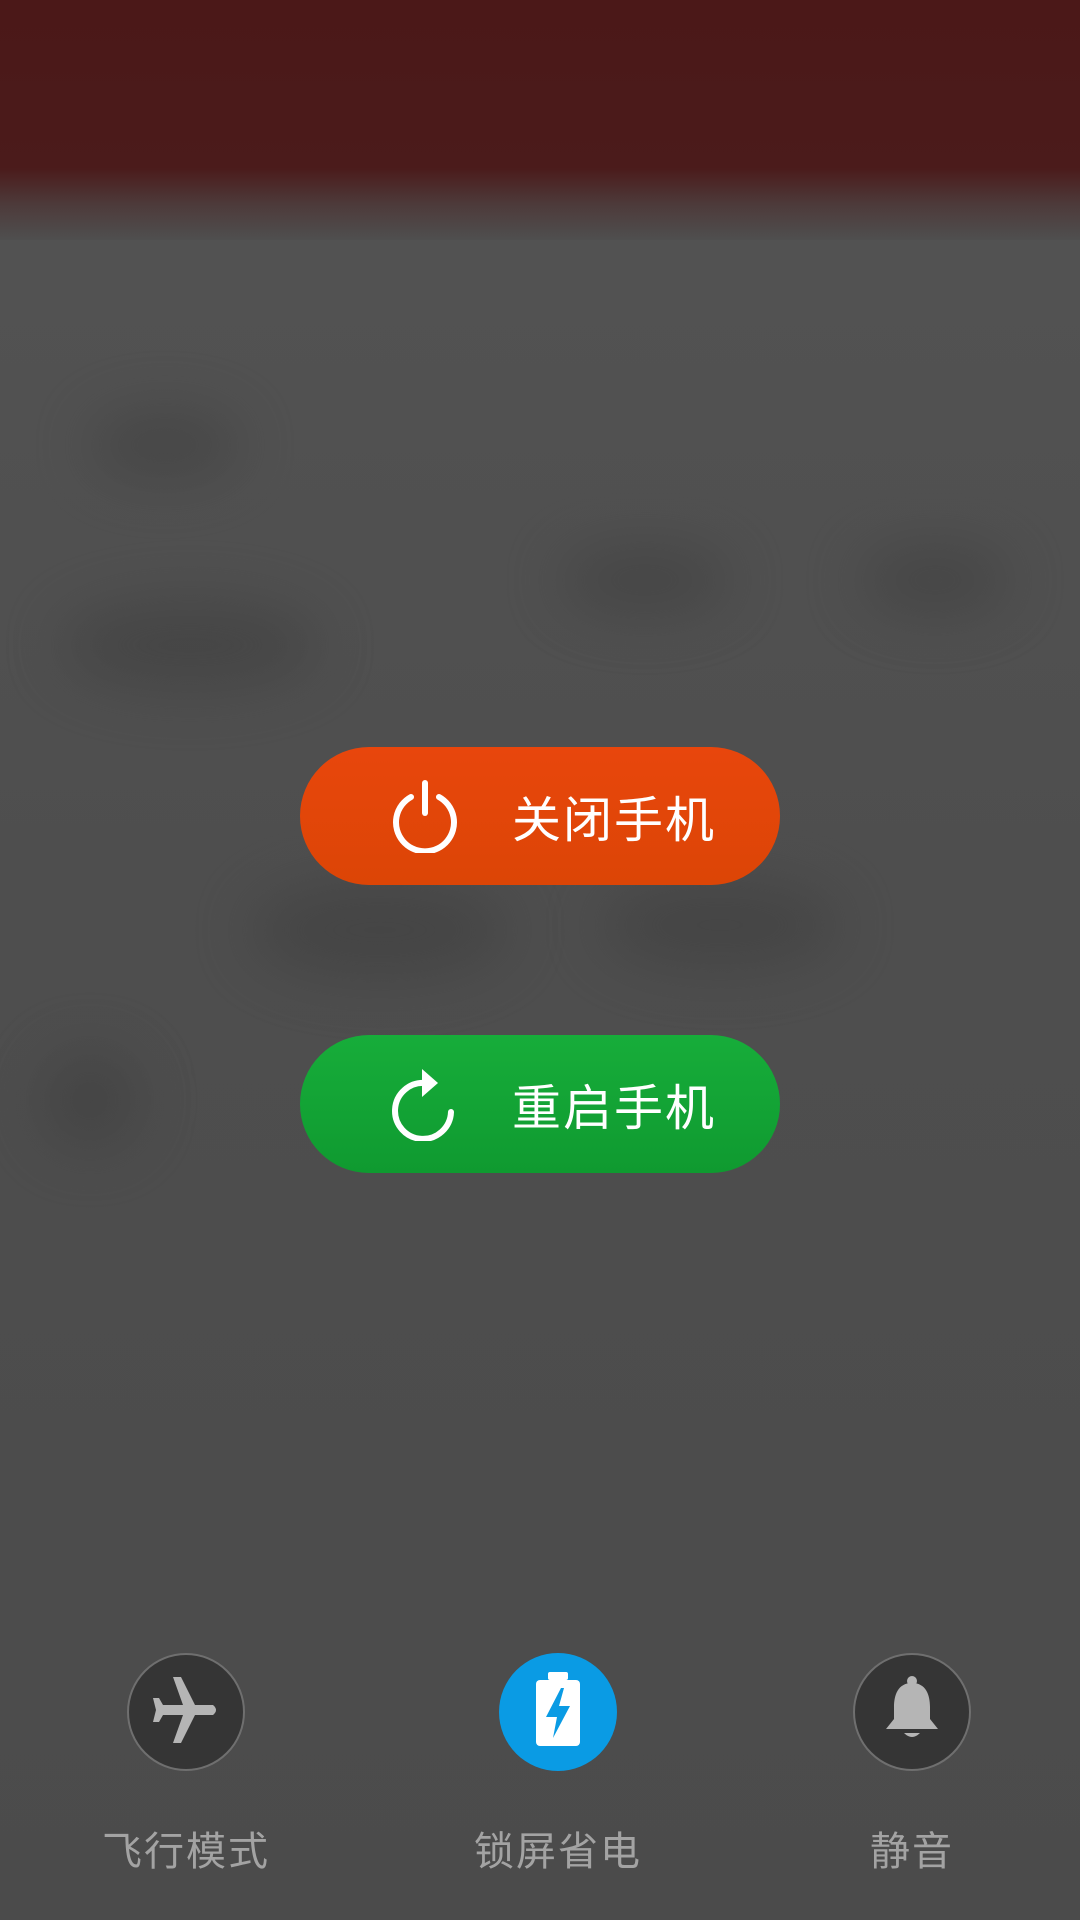 The height and width of the screenshot is (1920, 1080). I want to click on restart-button: 重启手机, so click(540, 1104).